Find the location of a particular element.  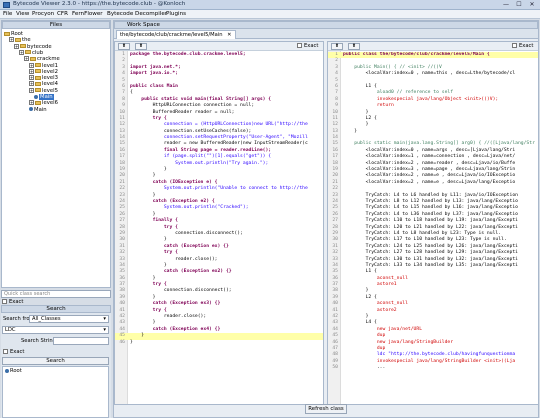

close-button: ✕ is located at coordinates (532, 5).